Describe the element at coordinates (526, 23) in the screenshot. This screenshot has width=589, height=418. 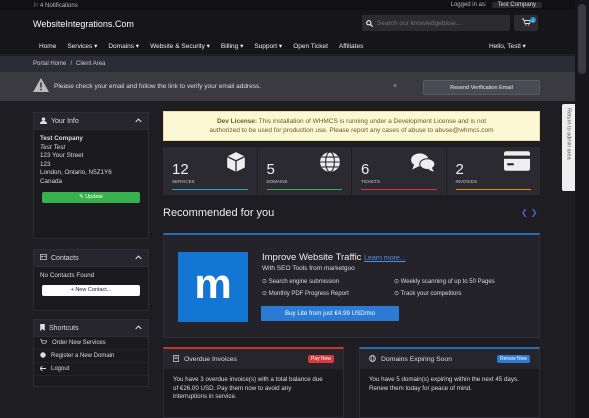
I see `cart-button: 0` at that location.